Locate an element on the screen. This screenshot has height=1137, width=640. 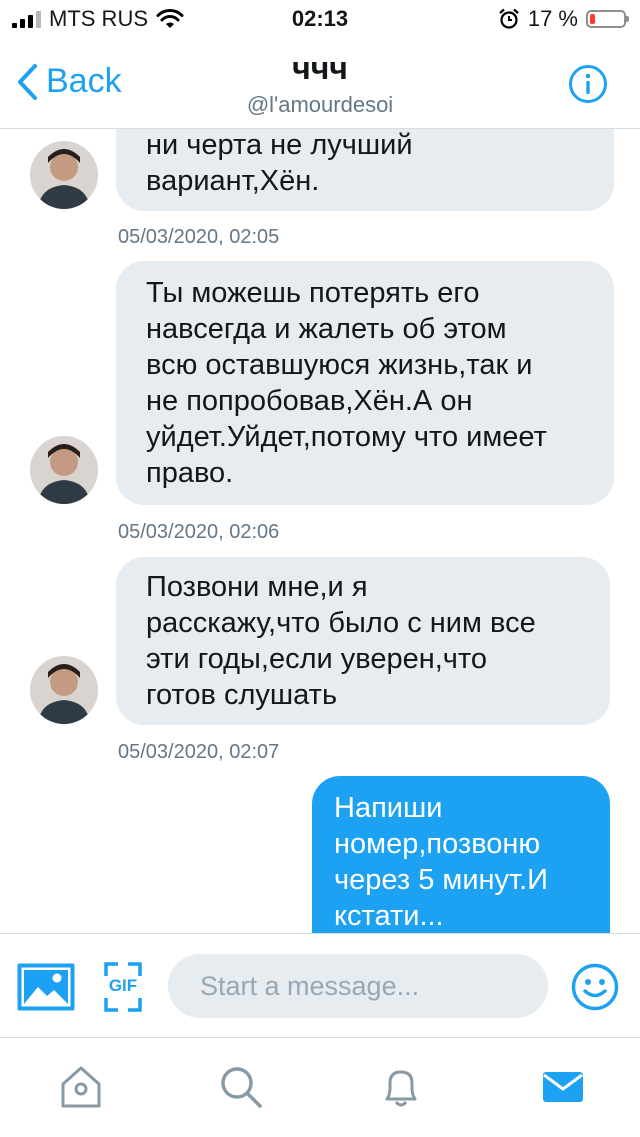
conversation-title: ччч is located at coordinates (320, 68).